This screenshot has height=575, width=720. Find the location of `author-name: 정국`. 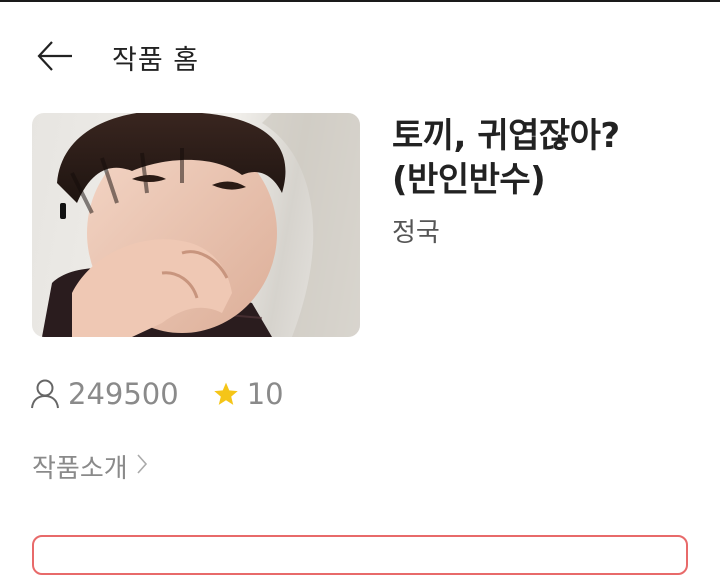

author-name: 정국 is located at coordinates (416, 230).